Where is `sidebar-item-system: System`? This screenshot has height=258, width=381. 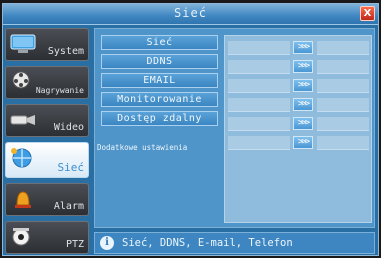 sidebar-item-system: System is located at coordinates (47, 44).